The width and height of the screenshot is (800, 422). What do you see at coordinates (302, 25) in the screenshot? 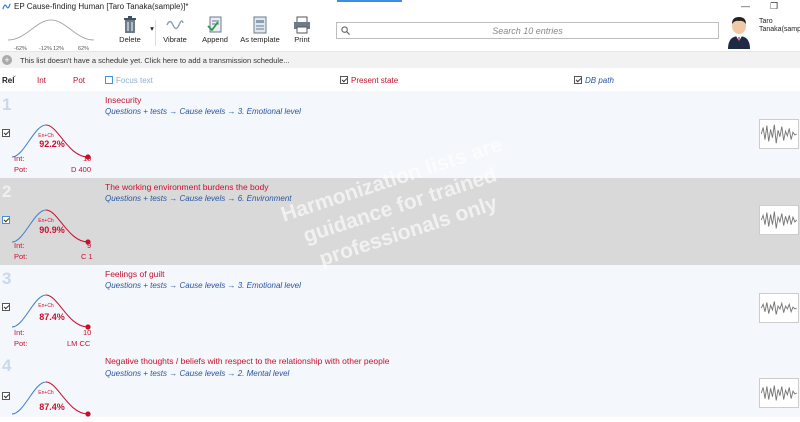
I see `print-icon` at bounding box center [302, 25].